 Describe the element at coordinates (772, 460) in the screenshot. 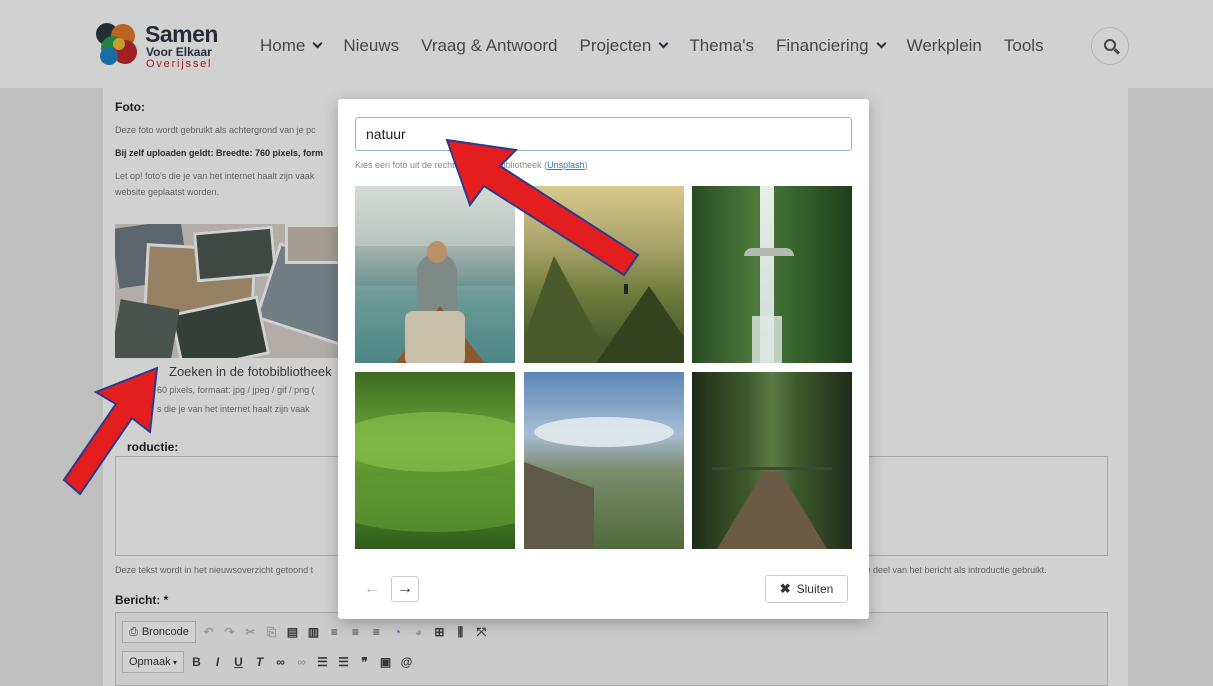

I see `photo-result-forest-footbridge` at that location.